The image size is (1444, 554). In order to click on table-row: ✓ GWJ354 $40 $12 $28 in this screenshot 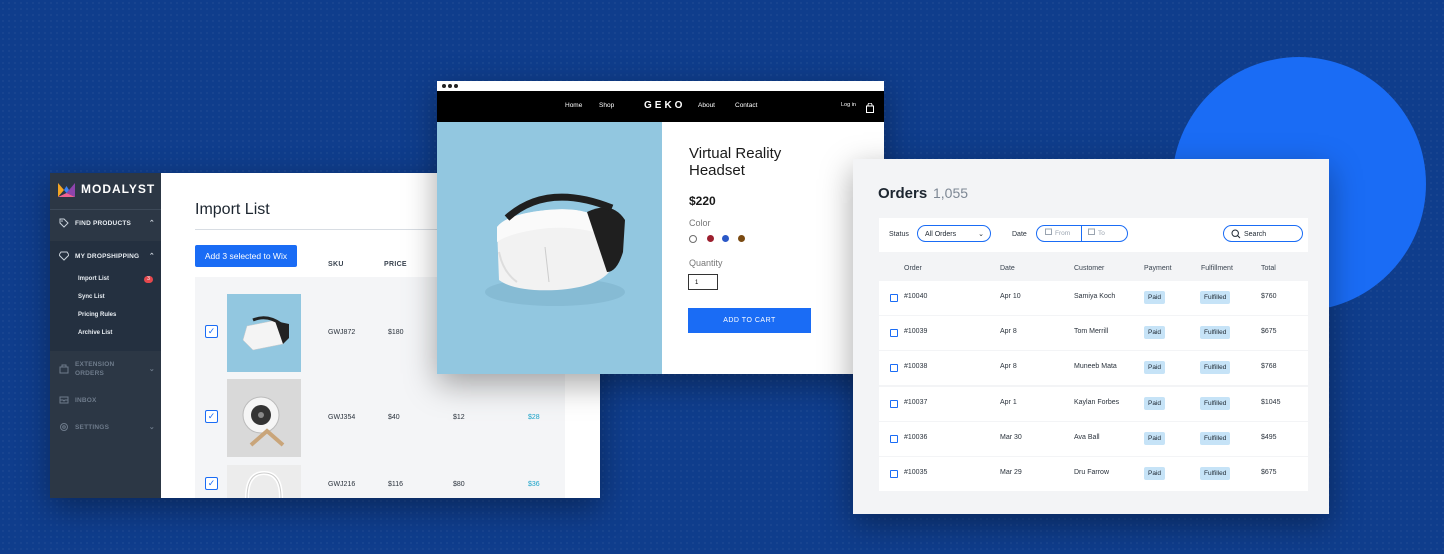, I will do `click(380, 419)`.